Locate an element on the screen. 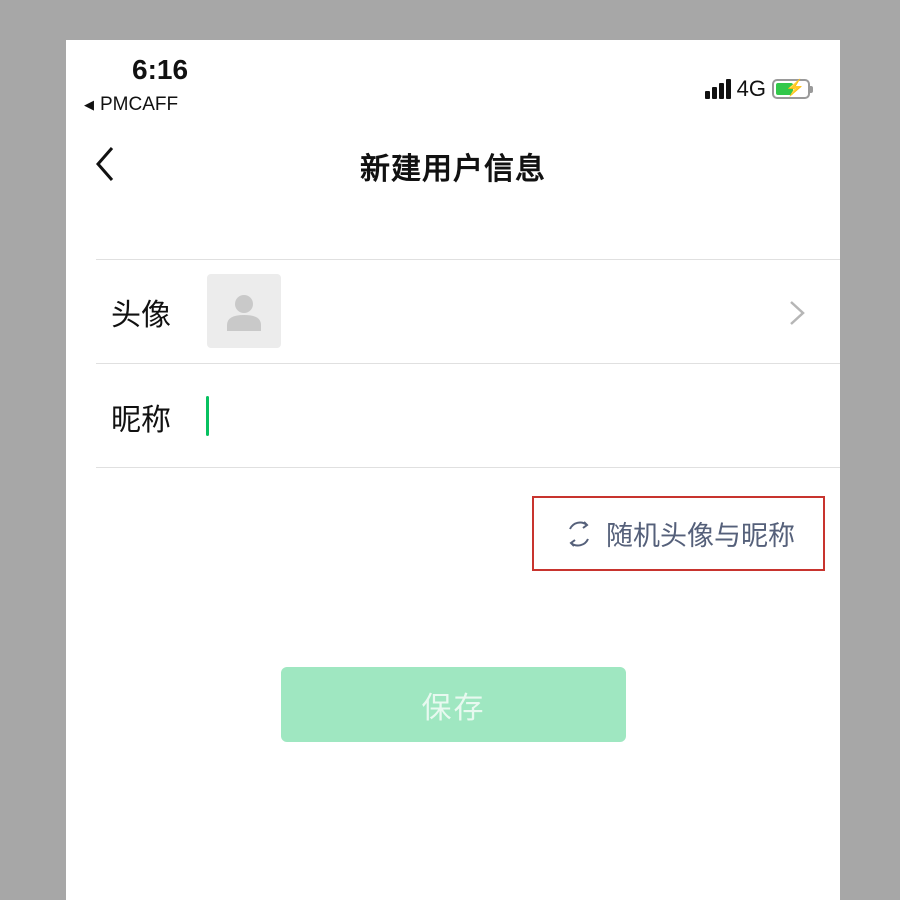  status-indicators: 4G ⚡ is located at coordinates (758, 89).